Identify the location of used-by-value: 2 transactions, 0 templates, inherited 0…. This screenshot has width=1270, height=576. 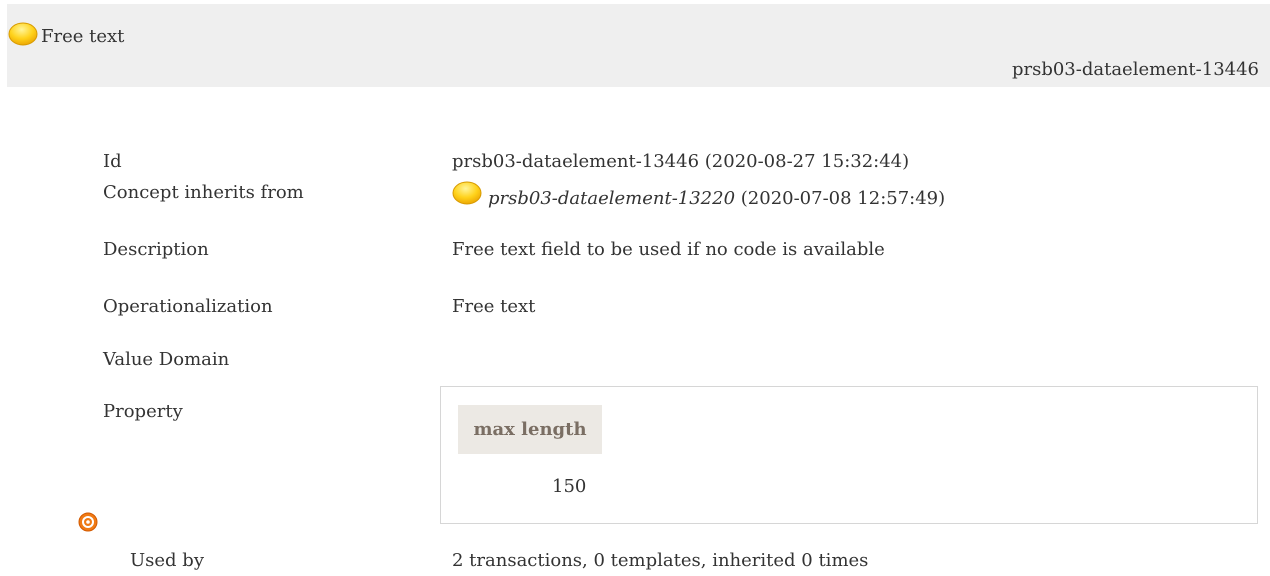
(660, 561).